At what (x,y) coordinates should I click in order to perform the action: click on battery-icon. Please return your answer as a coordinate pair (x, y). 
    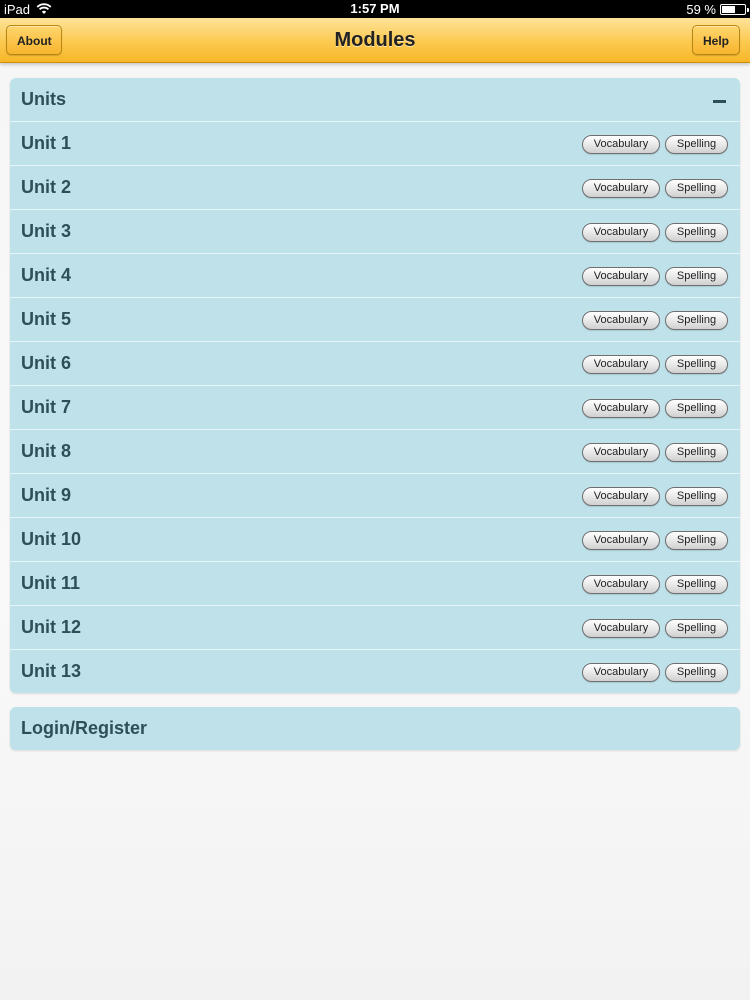
    Looking at the image, I should click on (734, 9).